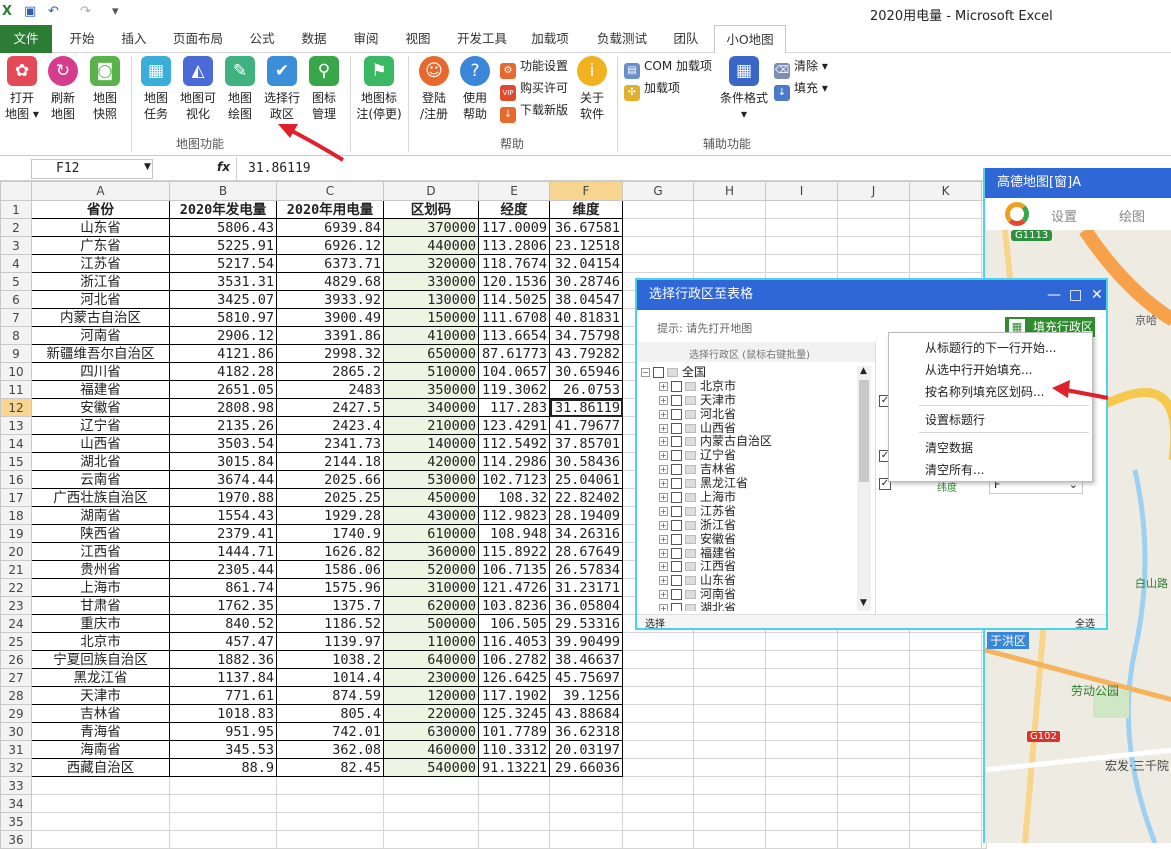 Image resolution: width=1171 pixels, height=849 pixels. Describe the element at coordinates (431, 587) in the screenshot. I see `data-cell: 310000` at that location.